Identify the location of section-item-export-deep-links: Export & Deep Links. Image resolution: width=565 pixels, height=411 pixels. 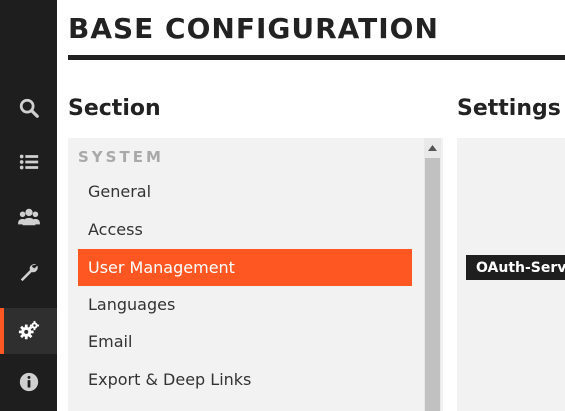
(245, 379).